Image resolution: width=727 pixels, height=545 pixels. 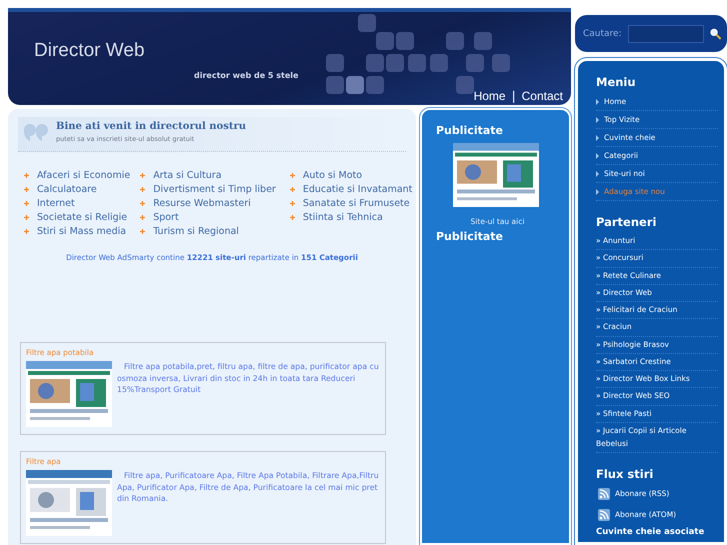 I want to click on category-link: Societate si Religie, so click(x=77, y=217).